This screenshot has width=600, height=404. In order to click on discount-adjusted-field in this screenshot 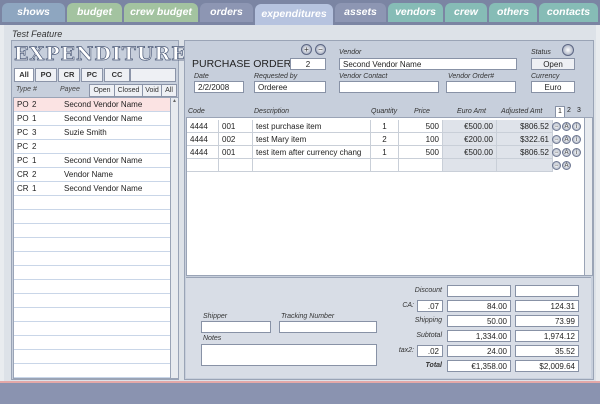, I will do `click(547, 291)`.